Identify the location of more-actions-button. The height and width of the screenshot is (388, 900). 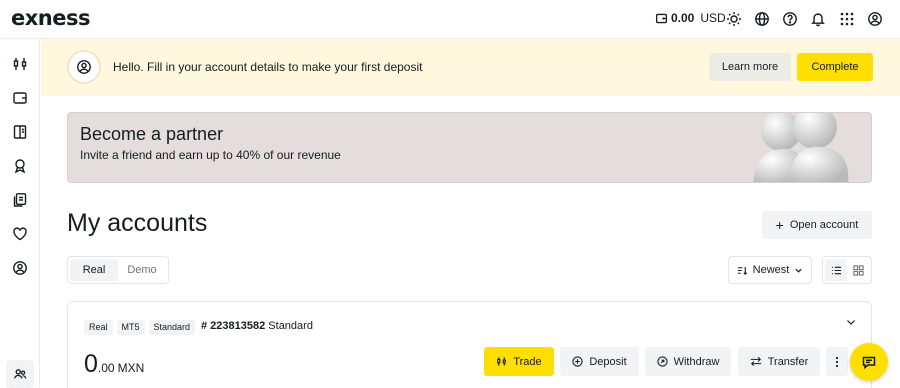
(837, 361).